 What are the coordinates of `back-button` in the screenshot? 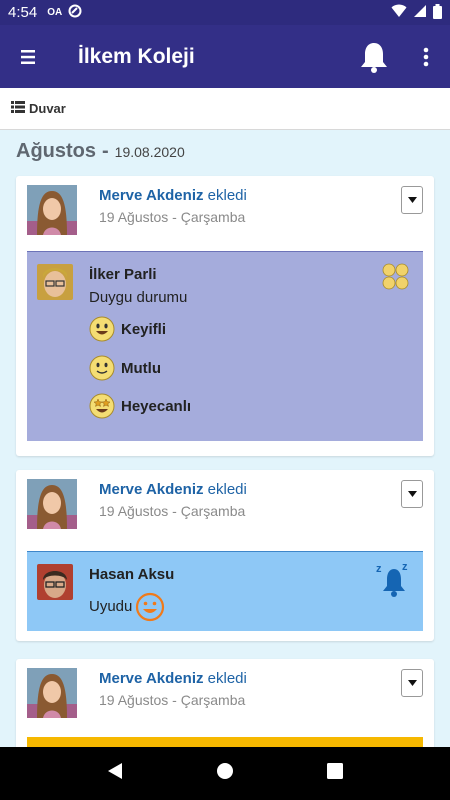 It's located at (115, 773).